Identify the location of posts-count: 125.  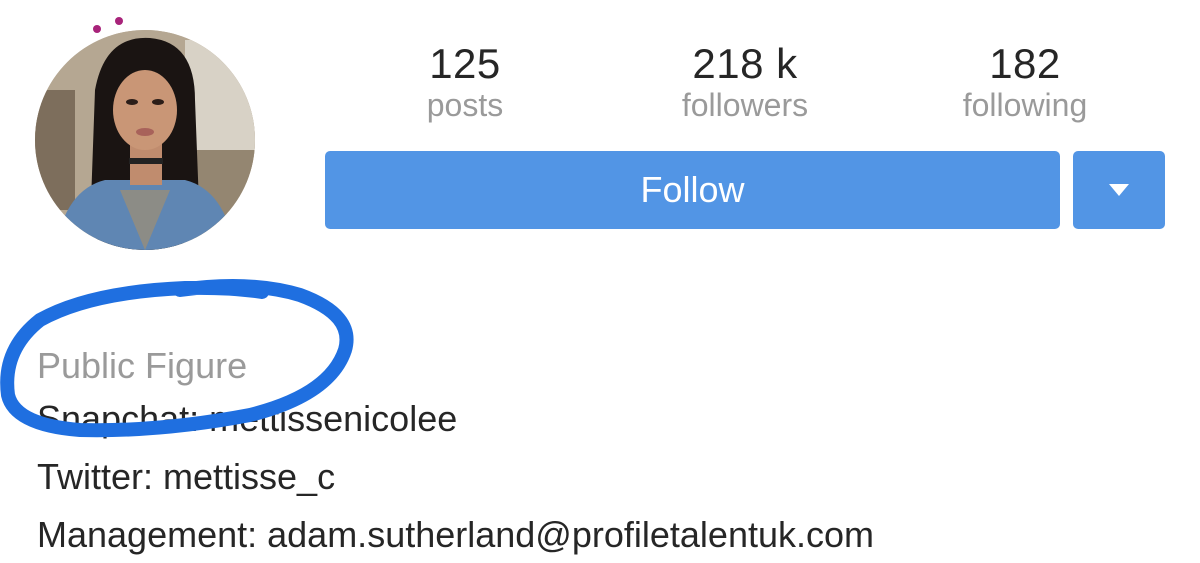
(465, 63).